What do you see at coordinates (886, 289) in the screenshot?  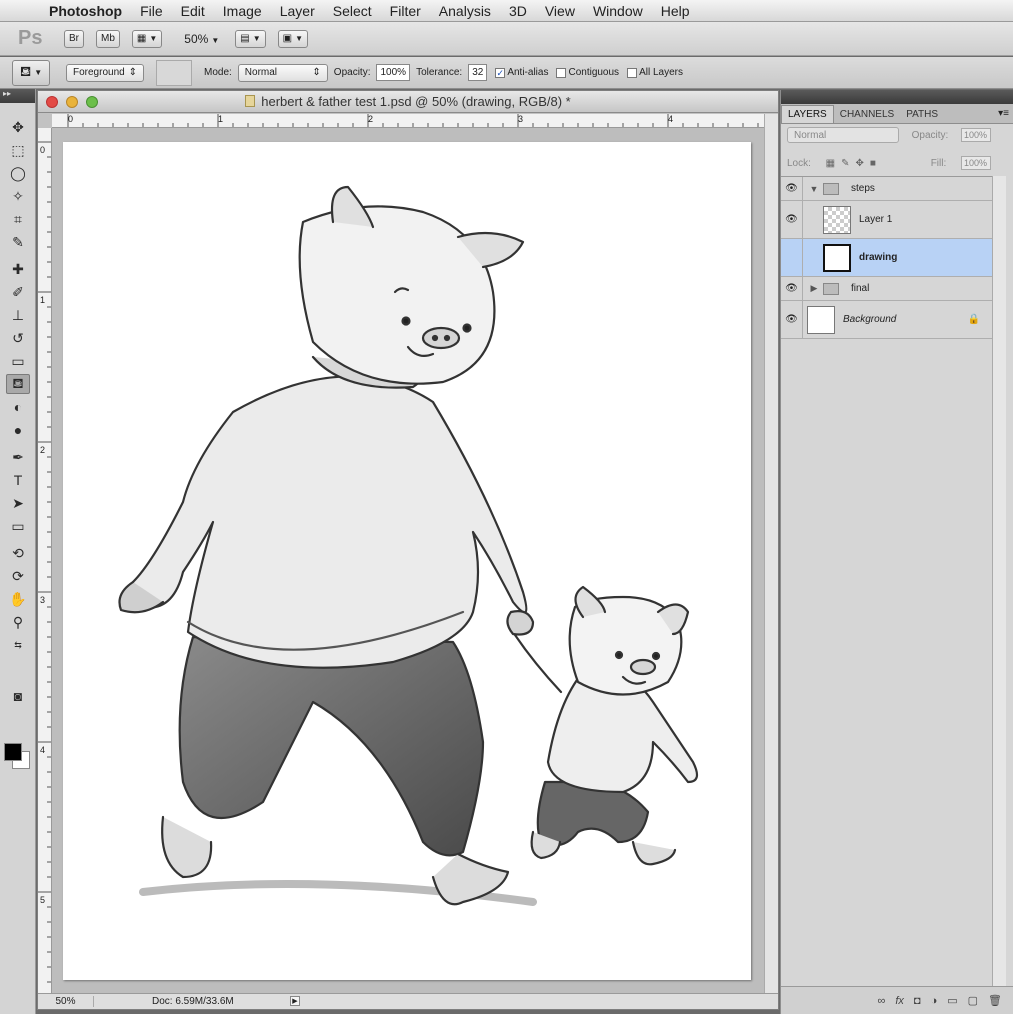 I see `layer-row-final: 👁 ▶ final` at bounding box center [886, 289].